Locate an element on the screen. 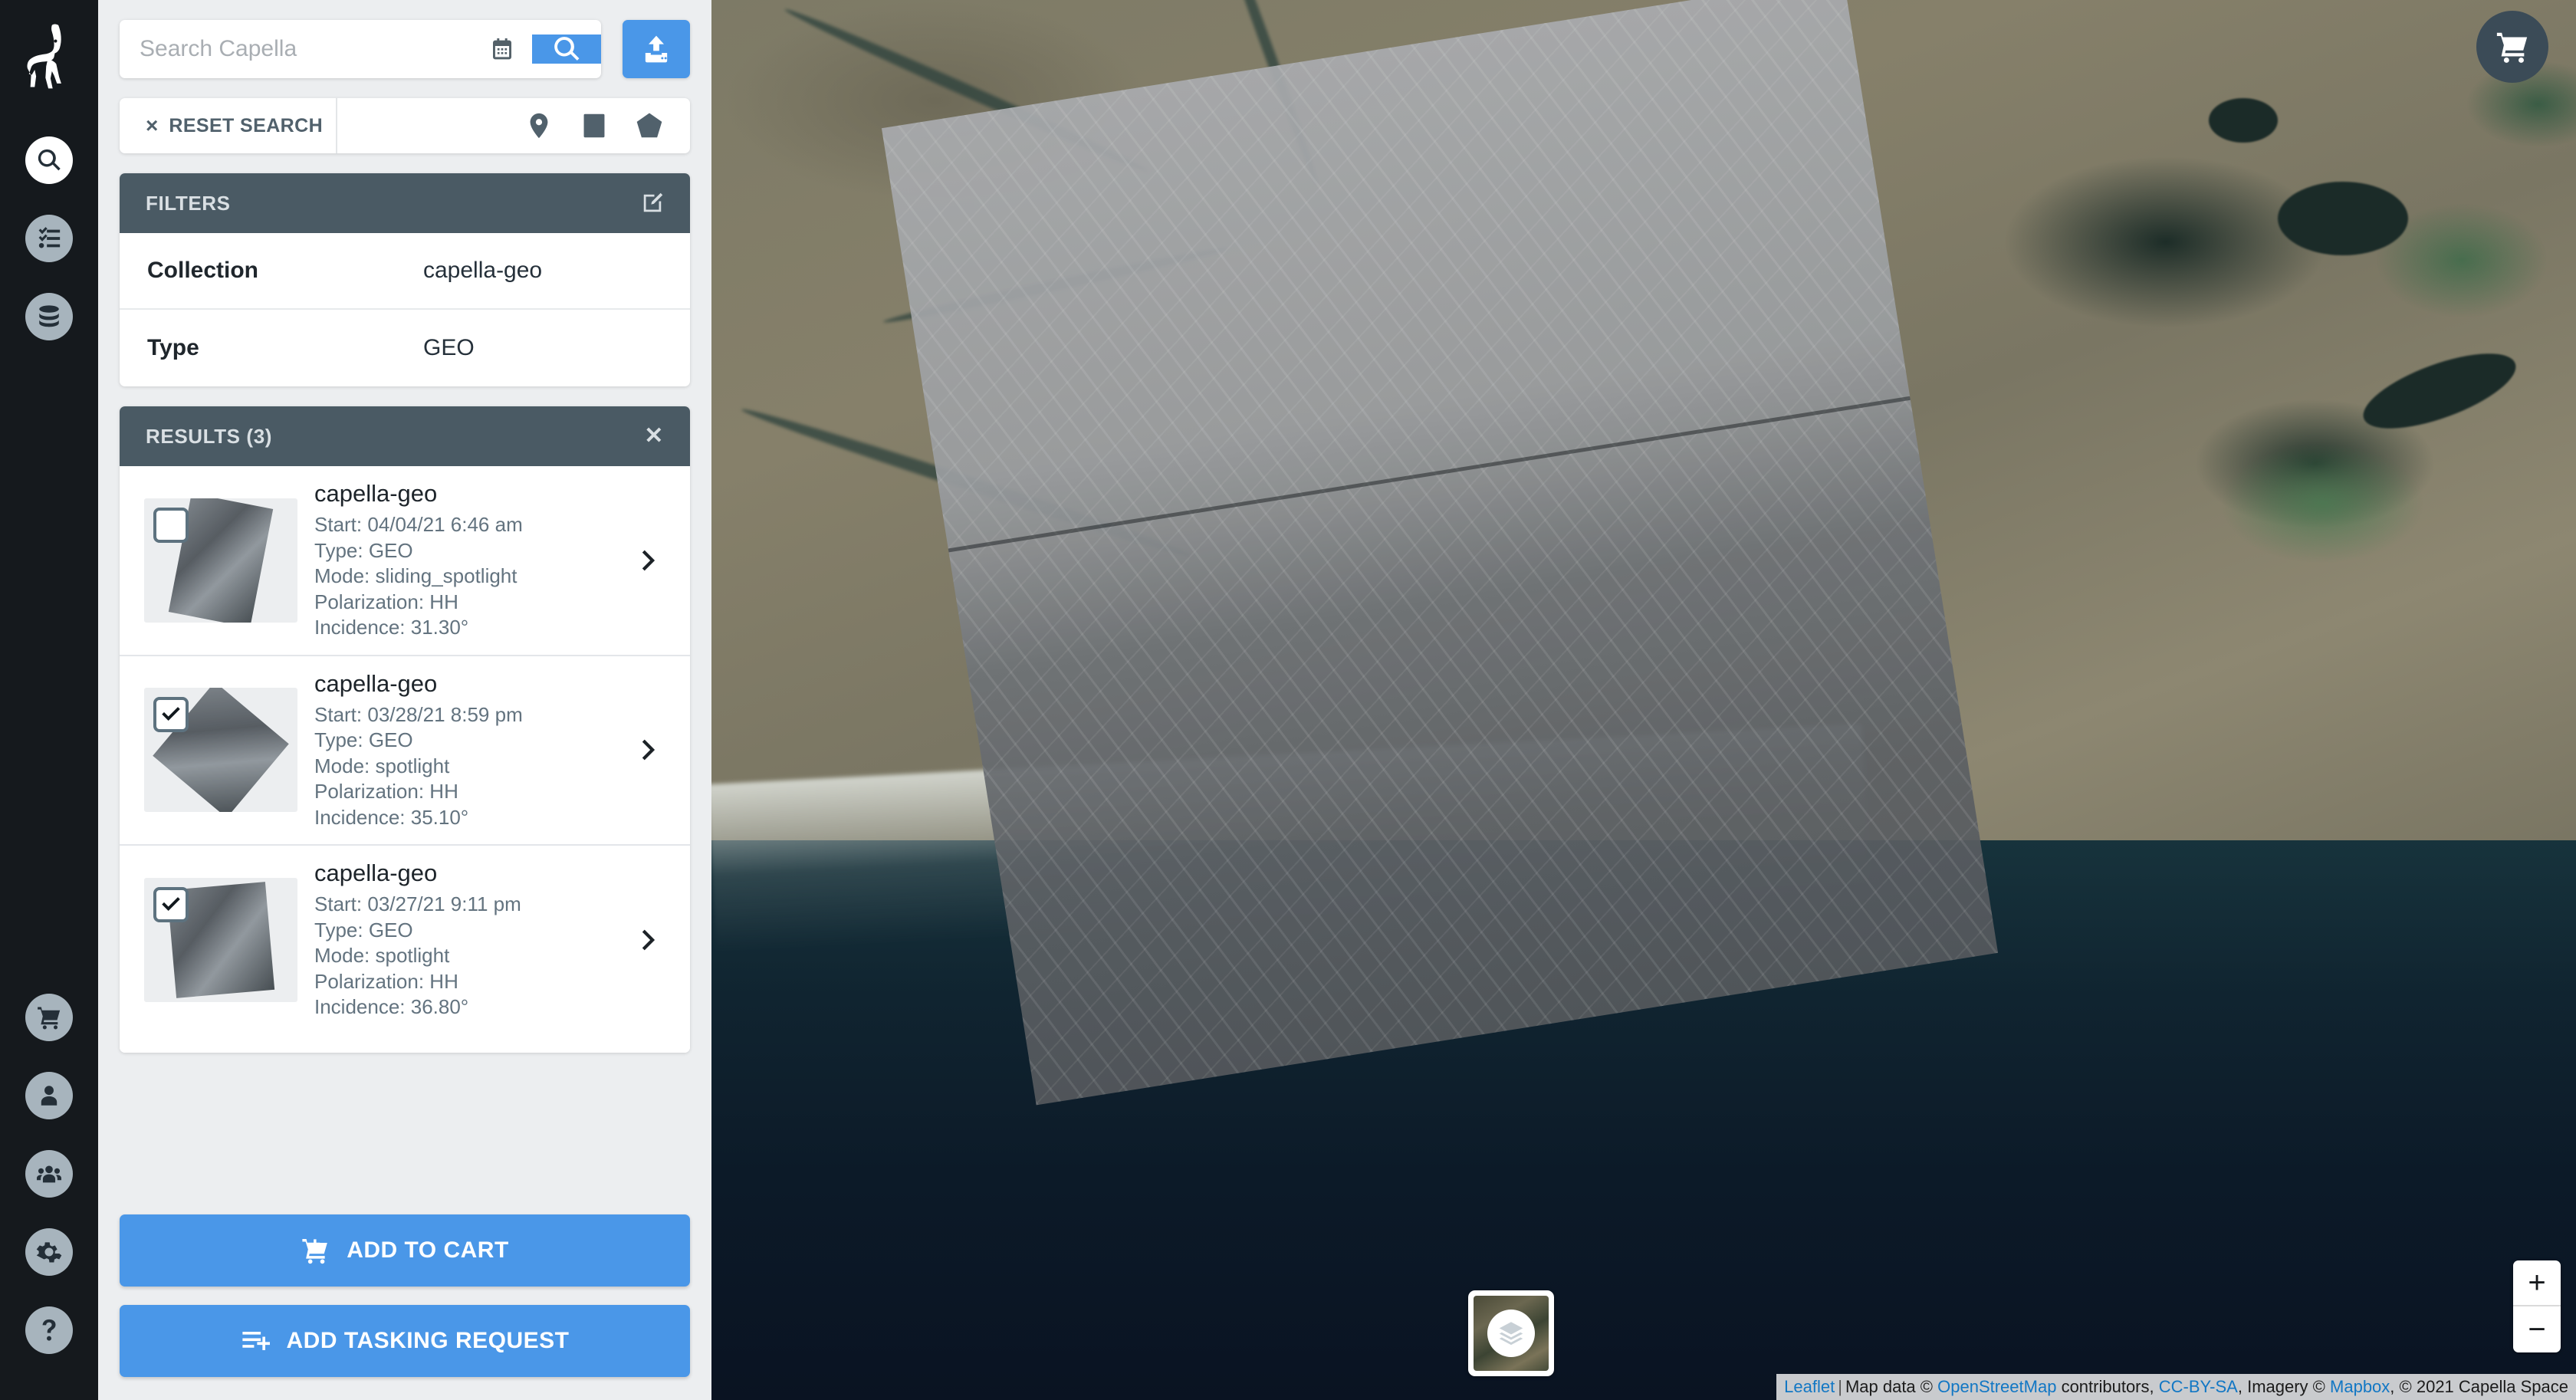 The width and height of the screenshot is (2576, 1400). calendar-button is located at coordinates (502, 49).